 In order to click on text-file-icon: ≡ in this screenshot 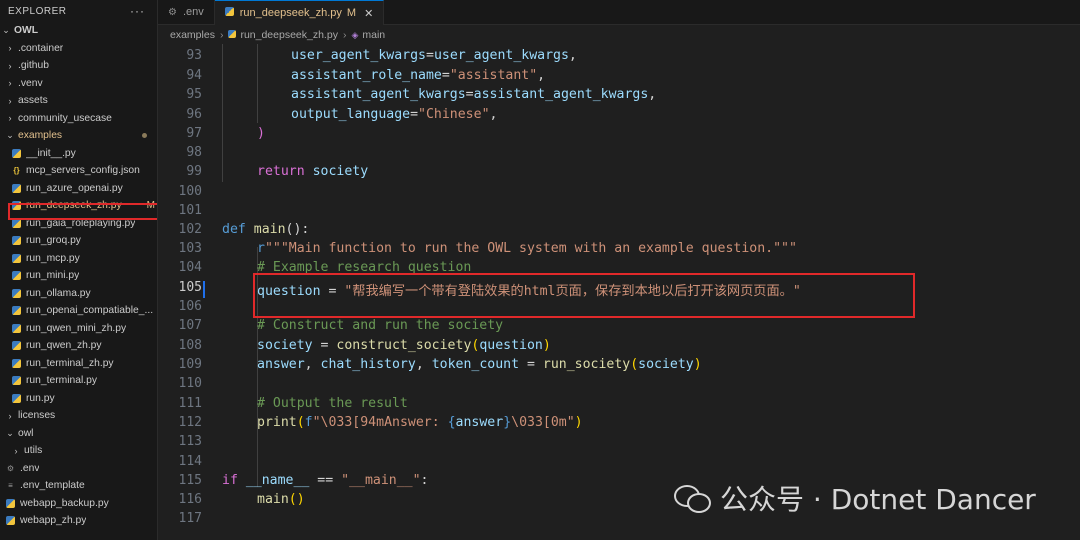, I will do `click(10, 486)`.